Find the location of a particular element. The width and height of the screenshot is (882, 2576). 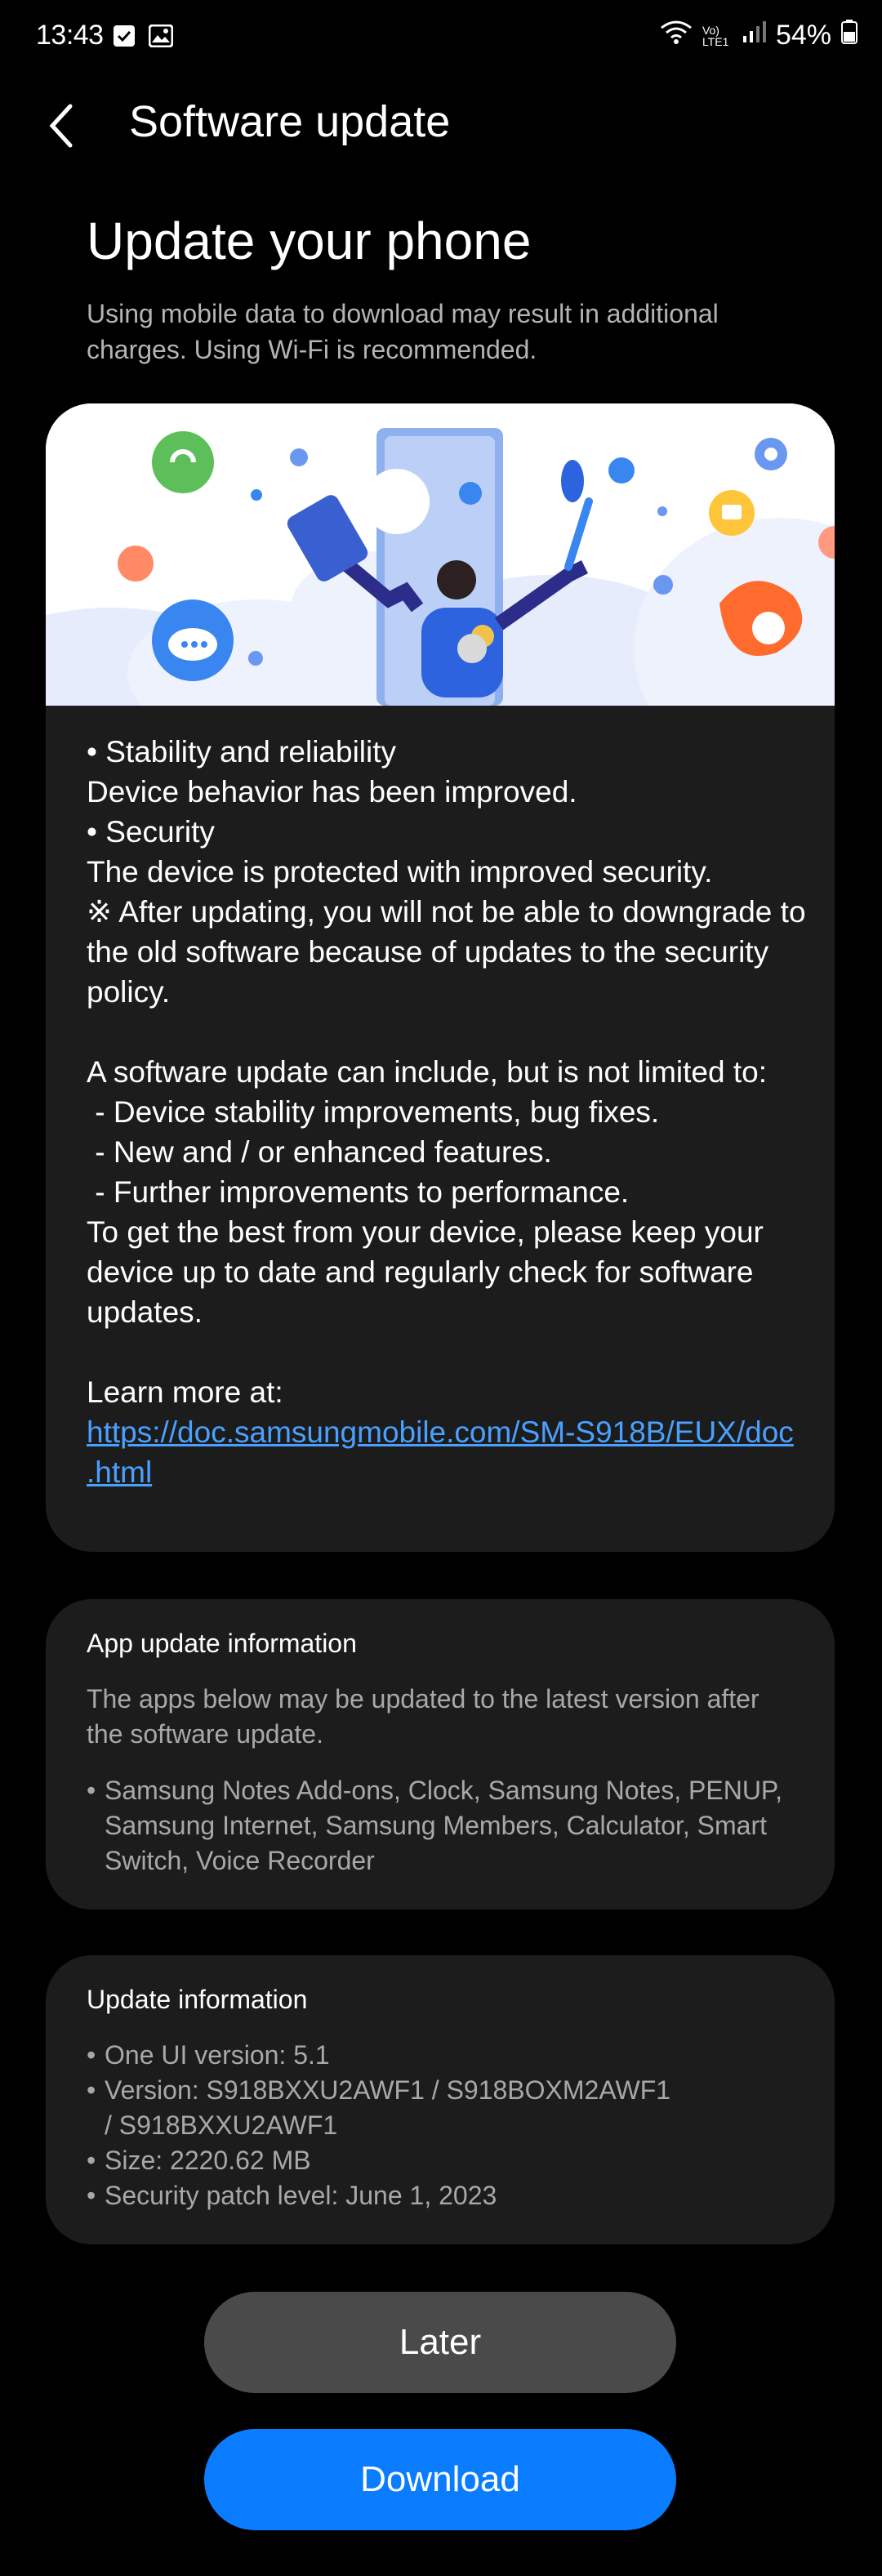

update-size: Size: 2220.62 MB is located at coordinates (208, 2160).